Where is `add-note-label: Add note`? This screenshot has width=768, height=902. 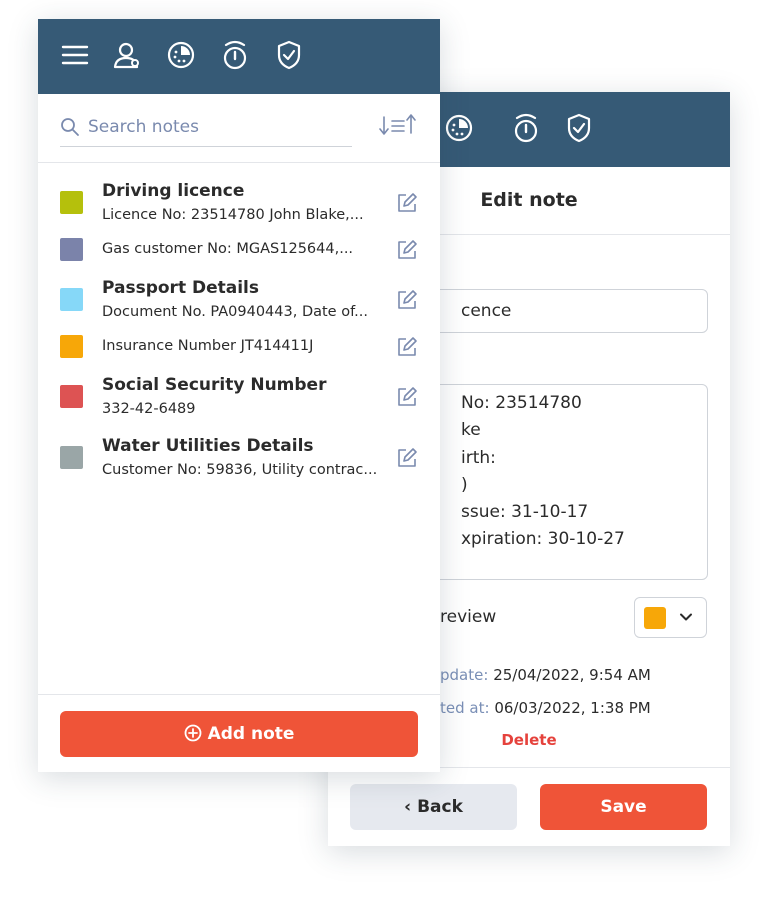
add-note-label: Add note is located at coordinates (251, 734).